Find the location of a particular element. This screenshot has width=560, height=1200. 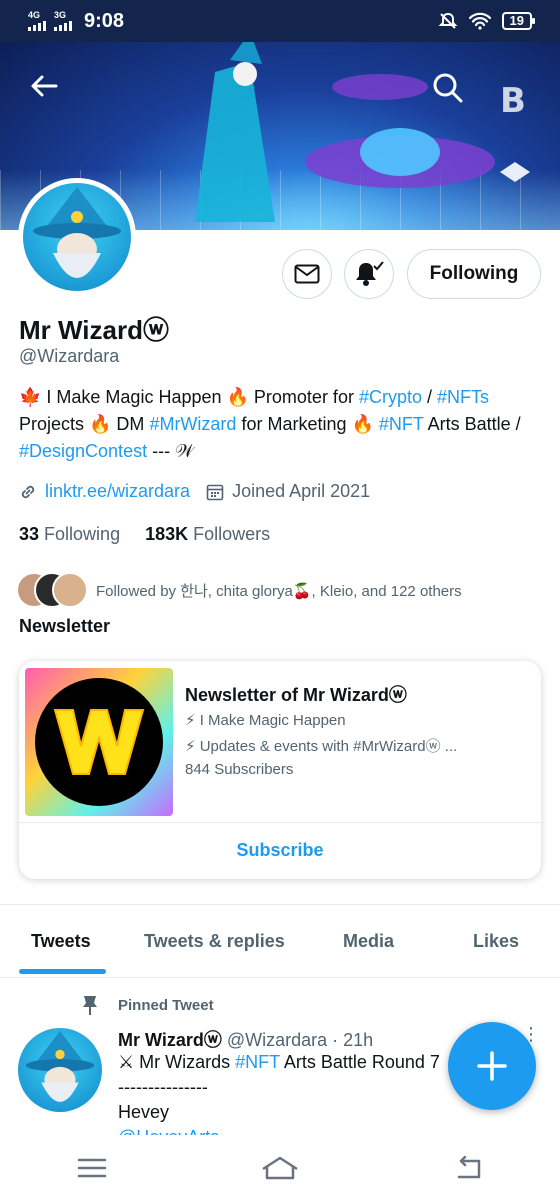

newsletter-title: Newsletter of Mr Wizardⓦ is located at coordinates (296, 695).